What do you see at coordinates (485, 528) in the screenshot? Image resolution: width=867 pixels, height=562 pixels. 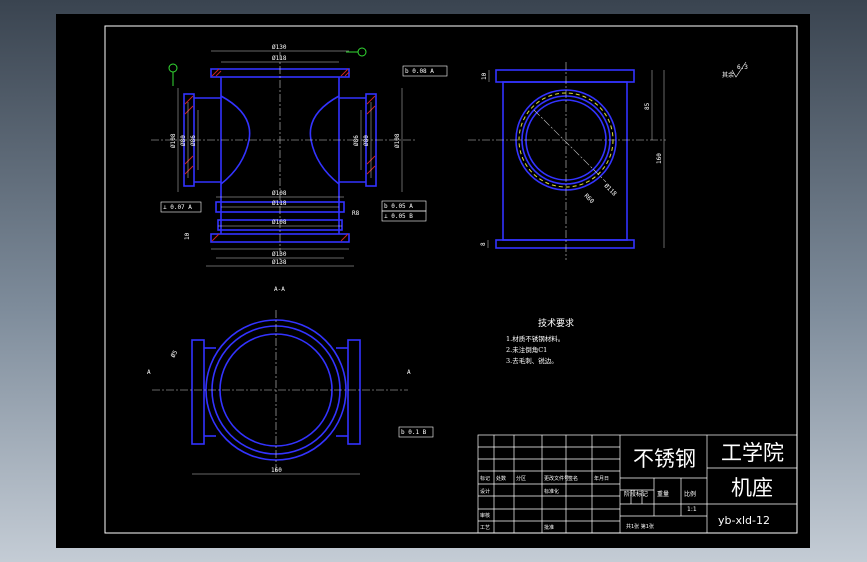 I see `tb-process: 工艺` at bounding box center [485, 528].